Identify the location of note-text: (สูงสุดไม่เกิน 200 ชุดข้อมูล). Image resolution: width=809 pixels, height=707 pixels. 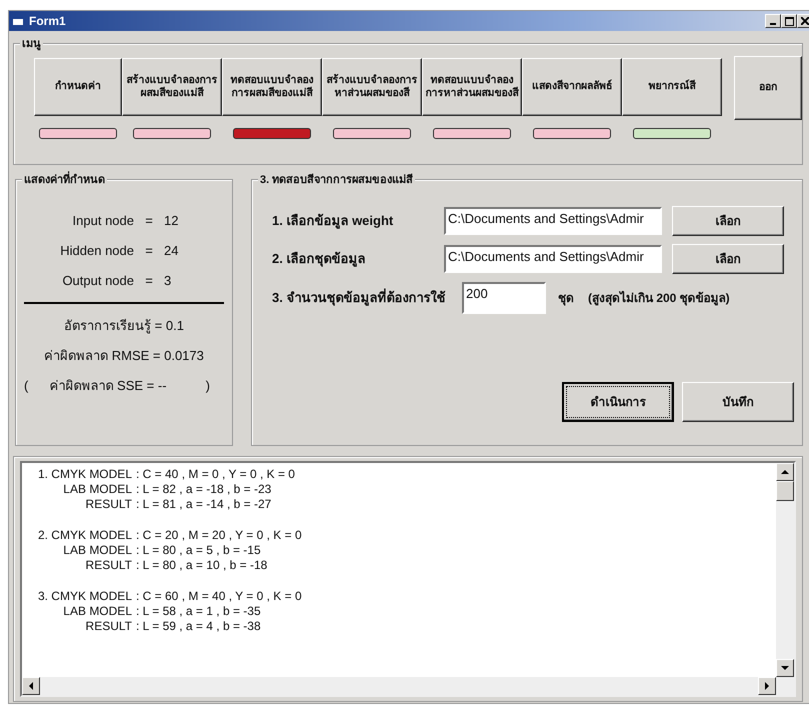
(659, 298).